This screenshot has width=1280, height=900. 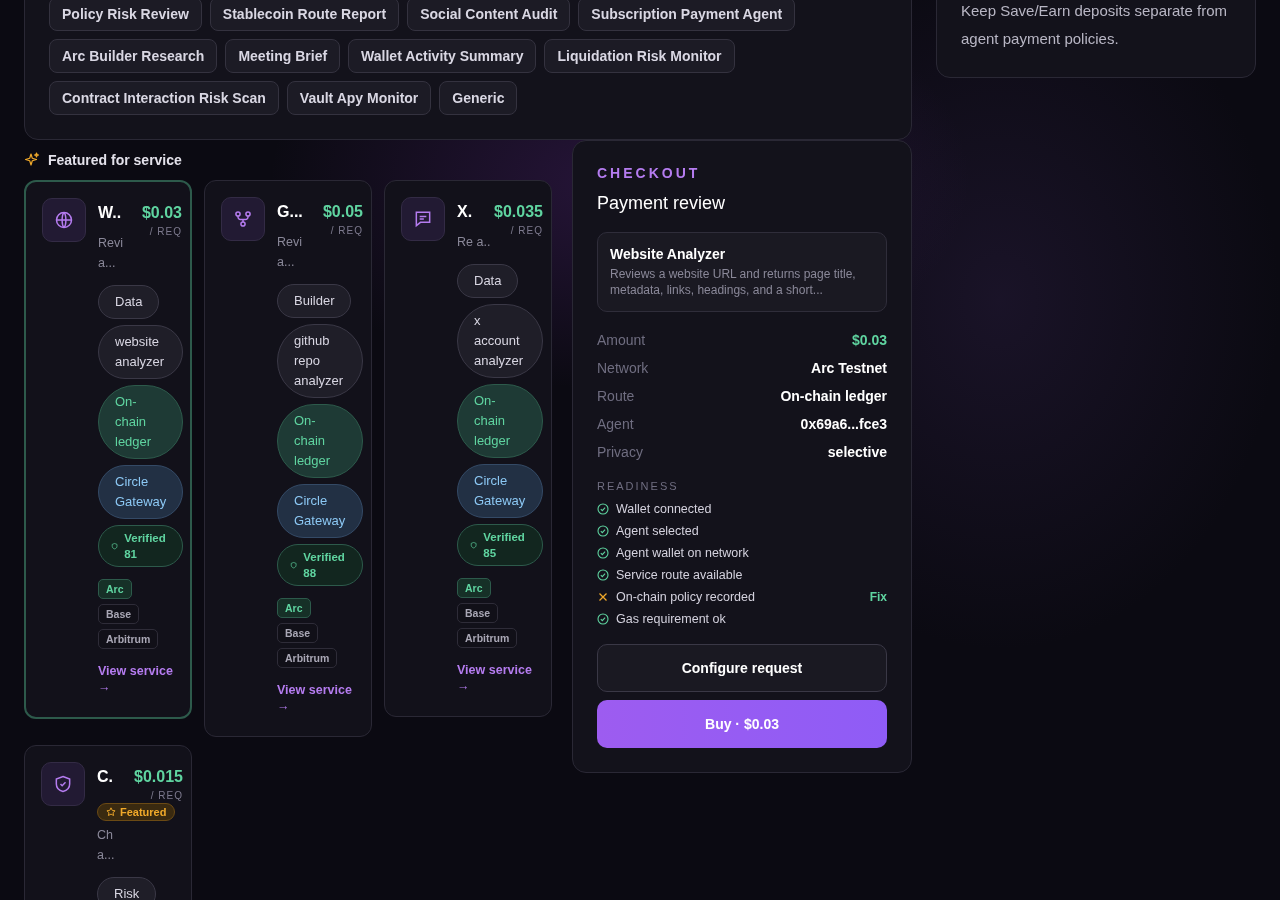 I want to click on globe-icon, so click(x=64, y=220).